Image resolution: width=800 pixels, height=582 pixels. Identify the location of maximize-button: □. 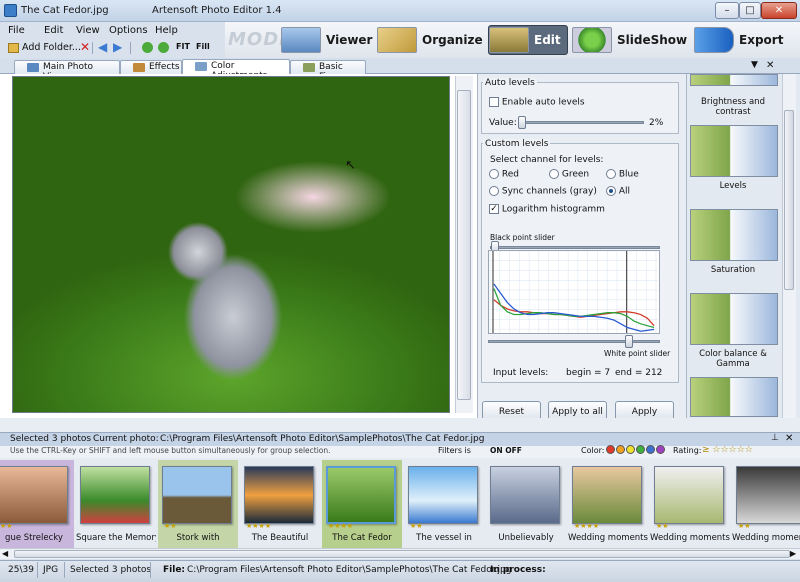
(750, 10).